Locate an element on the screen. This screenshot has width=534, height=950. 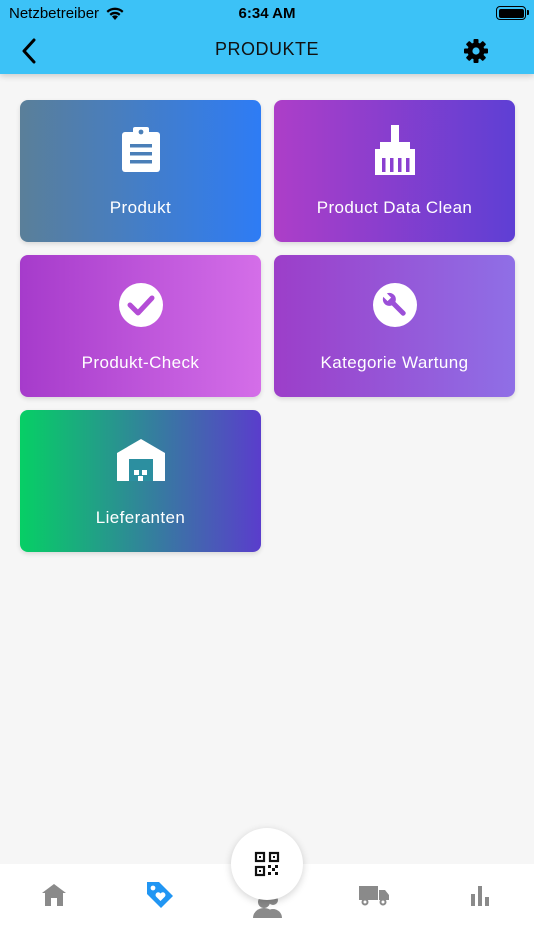
tile-produkt-check: Produkt-Check is located at coordinates (140, 326).